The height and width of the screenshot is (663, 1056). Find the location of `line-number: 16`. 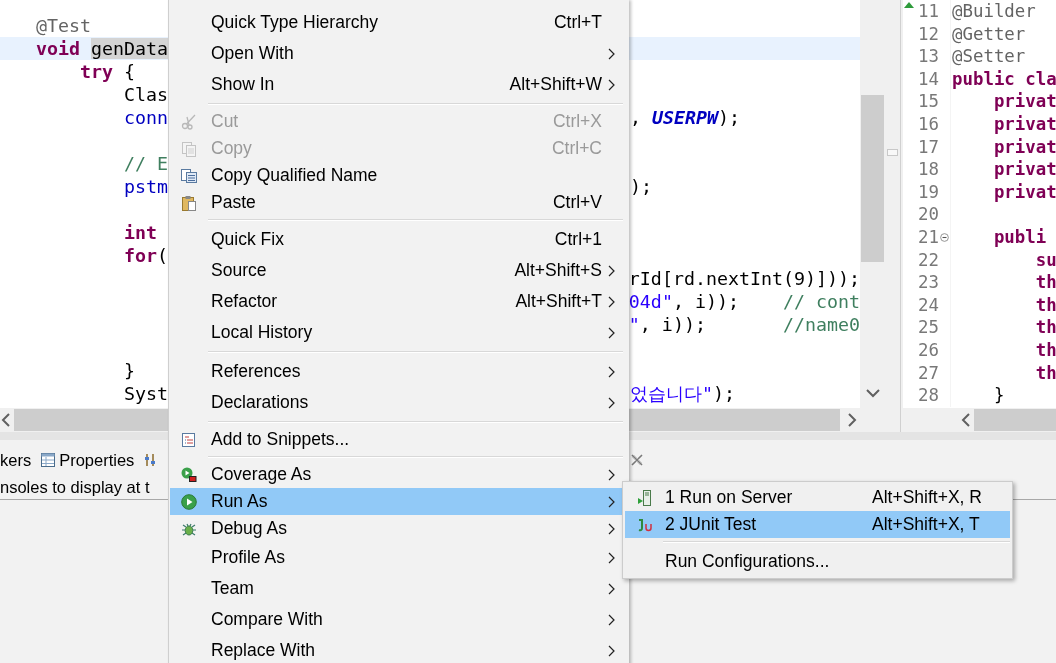

line-number: 16 is located at coordinates (928, 124).